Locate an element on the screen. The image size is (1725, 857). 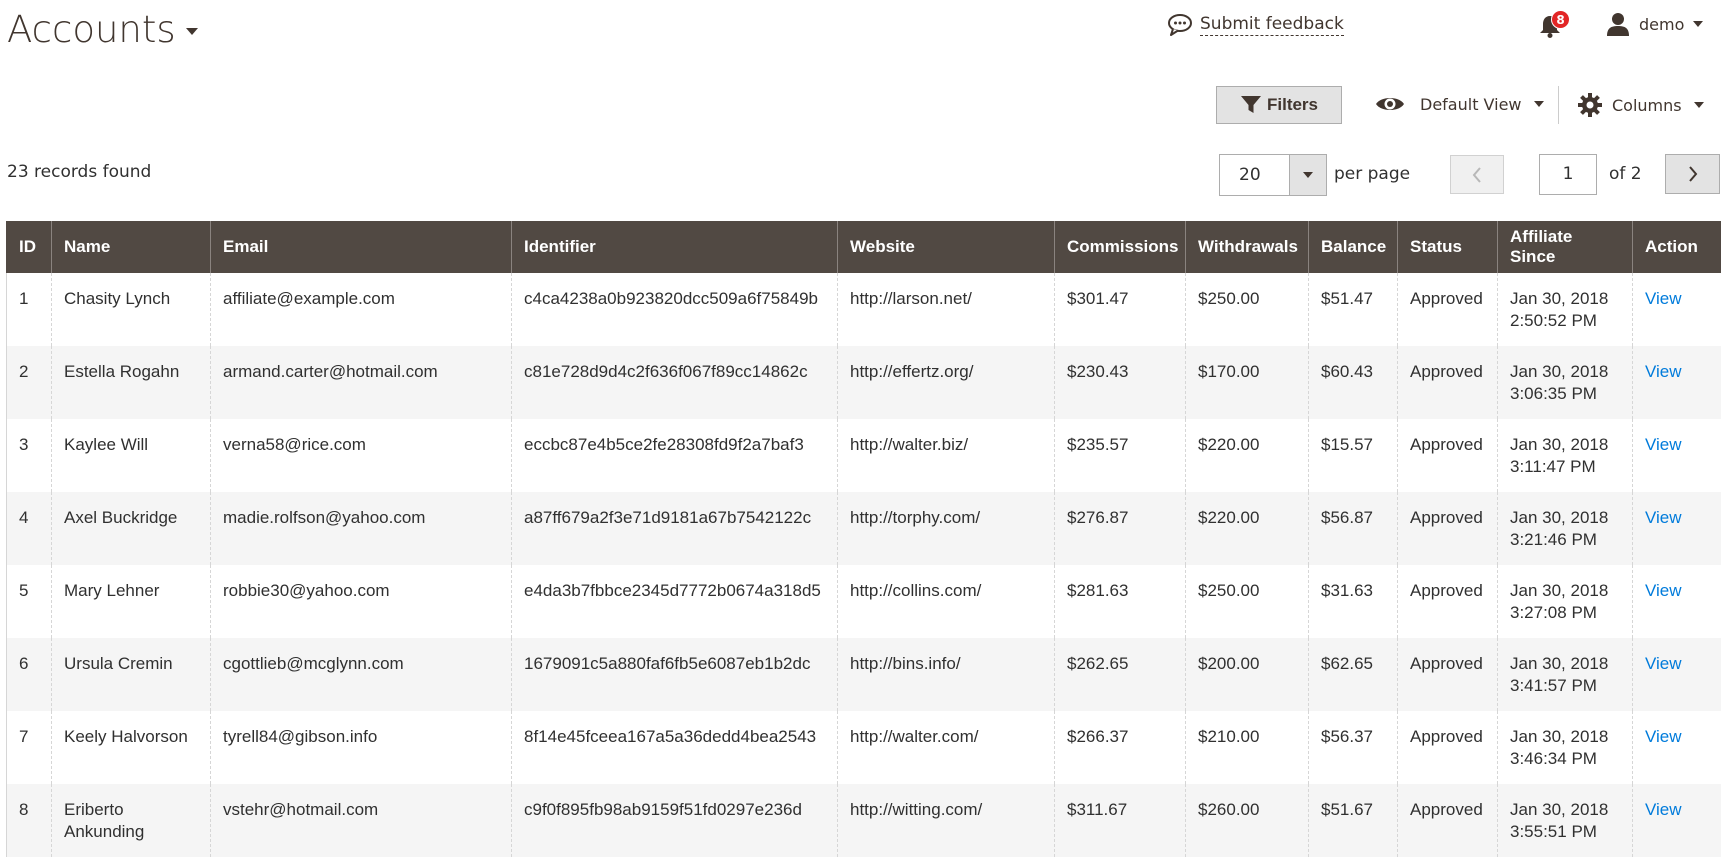
cell-identifier: c9f0f895fb98ab9159f51fd0297e236d is located at coordinates (674, 820).